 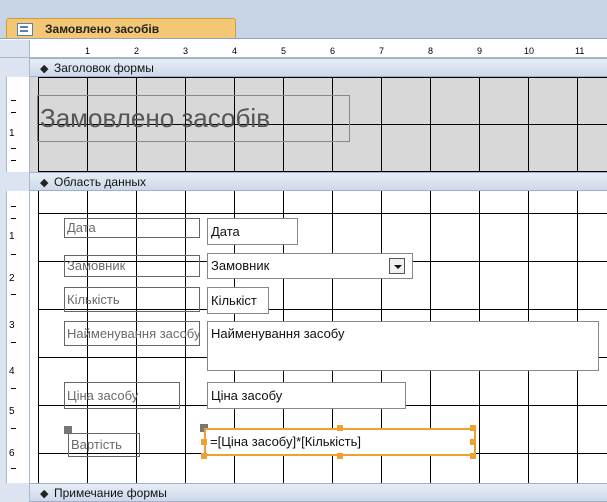 I want to click on customer-combo-value: Замовник, so click(x=240, y=265).